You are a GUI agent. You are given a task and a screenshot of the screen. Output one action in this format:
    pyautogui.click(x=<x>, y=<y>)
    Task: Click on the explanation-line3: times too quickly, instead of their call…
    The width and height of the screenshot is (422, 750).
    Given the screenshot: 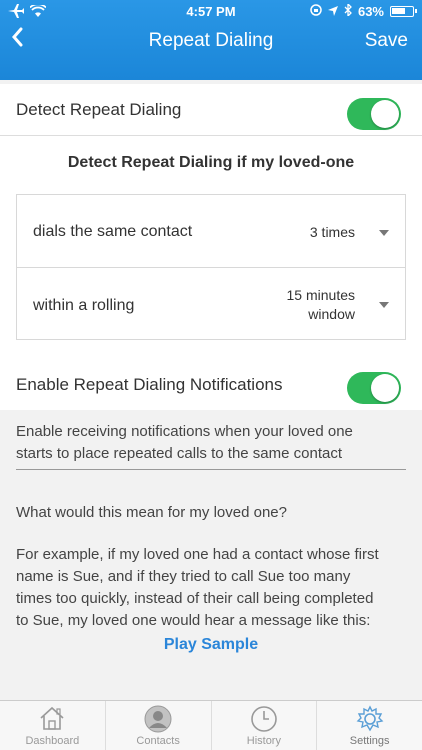 What is the action you would take?
    pyautogui.click(x=195, y=598)
    